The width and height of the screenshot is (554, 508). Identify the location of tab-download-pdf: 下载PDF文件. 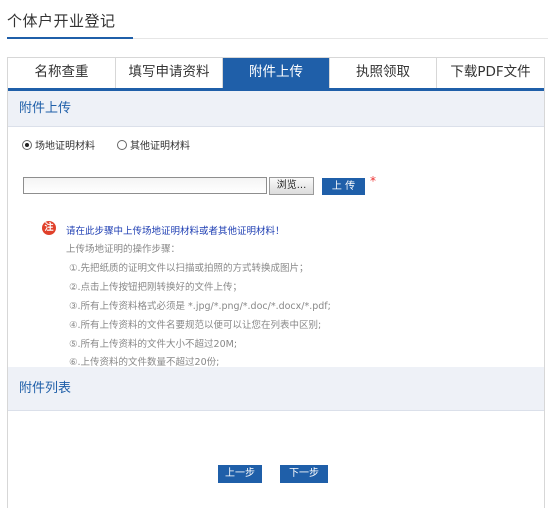
(490, 73).